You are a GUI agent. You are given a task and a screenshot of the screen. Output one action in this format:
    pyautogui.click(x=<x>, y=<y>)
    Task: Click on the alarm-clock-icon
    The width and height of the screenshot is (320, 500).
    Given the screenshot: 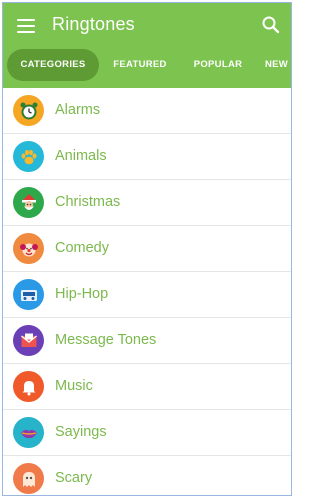 What is the action you would take?
    pyautogui.click(x=28, y=110)
    